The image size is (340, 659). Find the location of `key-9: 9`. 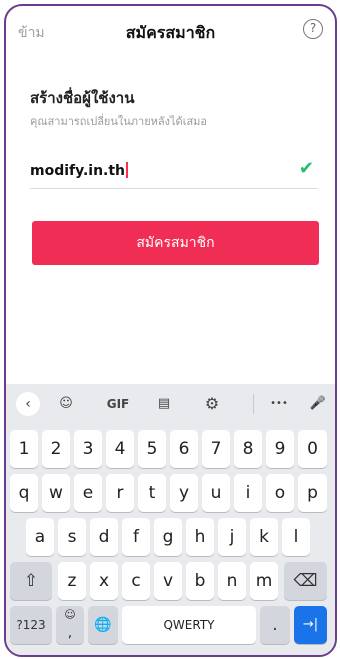

key-9: 9 is located at coordinates (280, 449).